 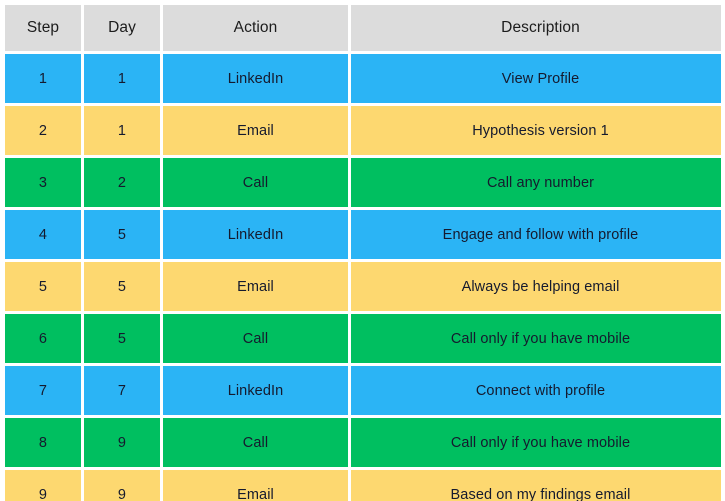 I want to click on column-header-action: Action, so click(x=255, y=28).